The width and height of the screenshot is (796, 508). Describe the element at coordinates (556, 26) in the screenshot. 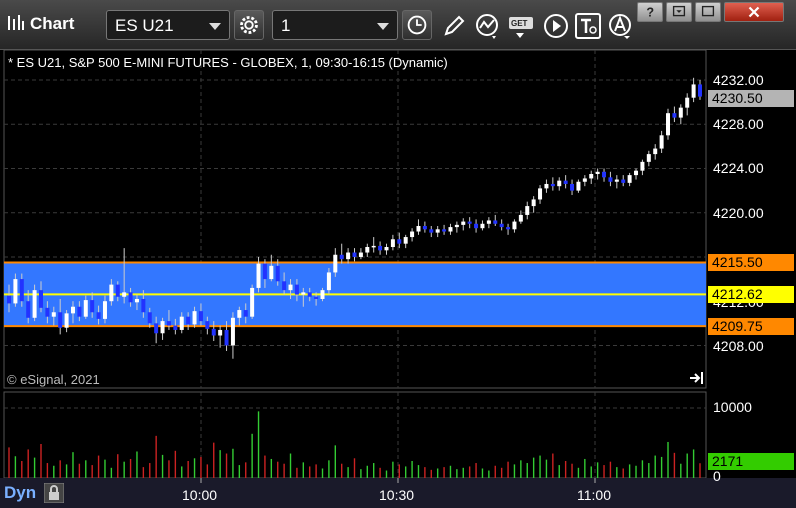

I see `play-icon` at that location.